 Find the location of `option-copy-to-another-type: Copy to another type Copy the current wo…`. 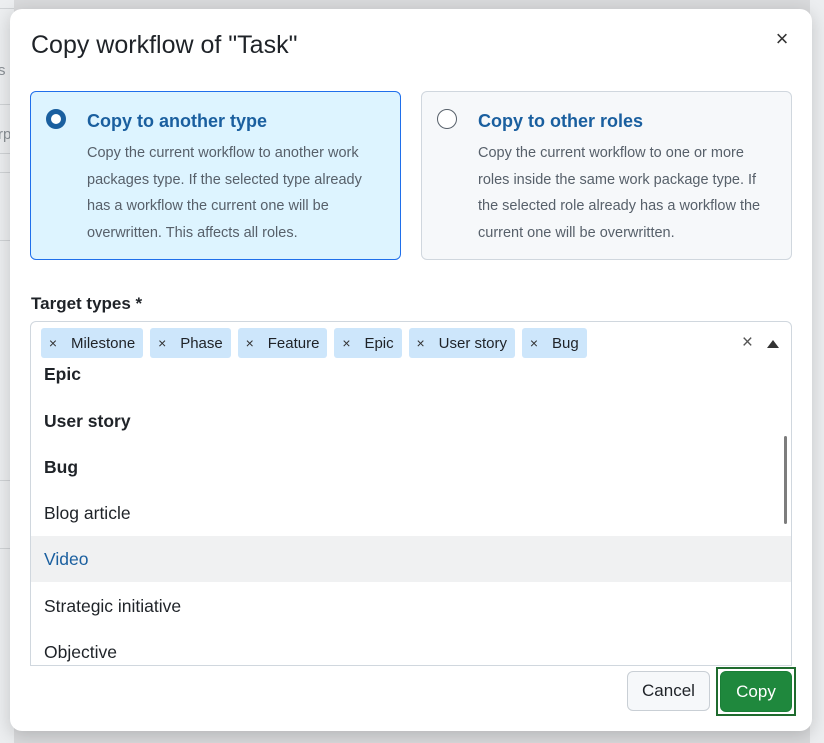

option-copy-to-another-type: Copy to another type Copy the current wo… is located at coordinates (215, 175).